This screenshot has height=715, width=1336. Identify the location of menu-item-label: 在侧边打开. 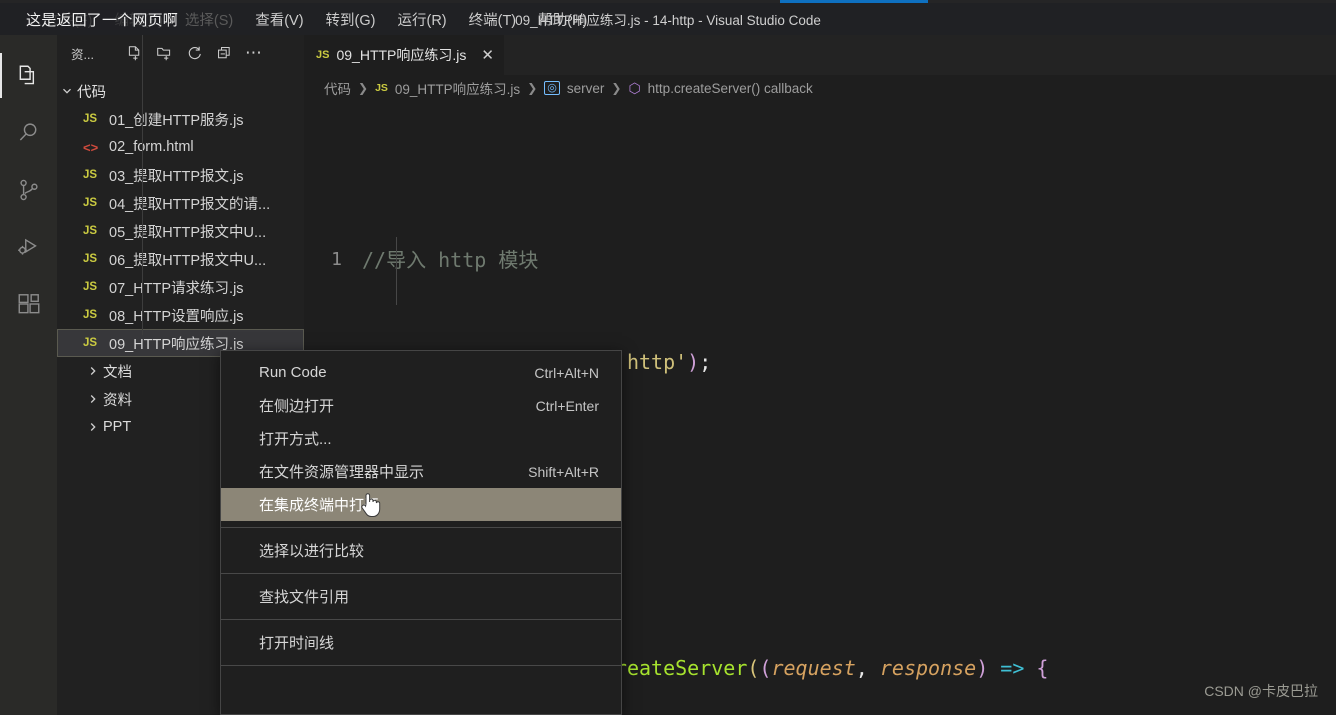
(297, 406).